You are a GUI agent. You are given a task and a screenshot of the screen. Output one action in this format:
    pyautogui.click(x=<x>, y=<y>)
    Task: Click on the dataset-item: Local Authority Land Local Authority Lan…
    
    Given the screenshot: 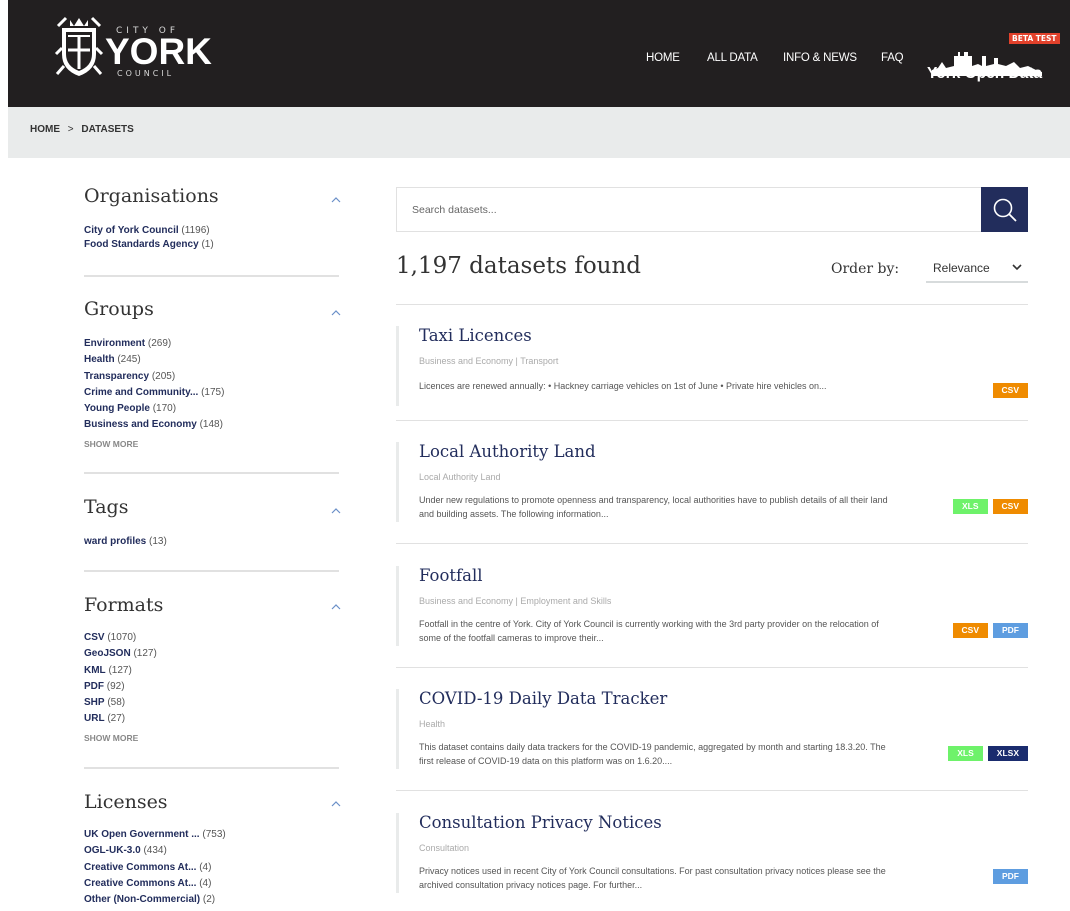 What is the action you would take?
    pyautogui.click(x=712, y=482)
    